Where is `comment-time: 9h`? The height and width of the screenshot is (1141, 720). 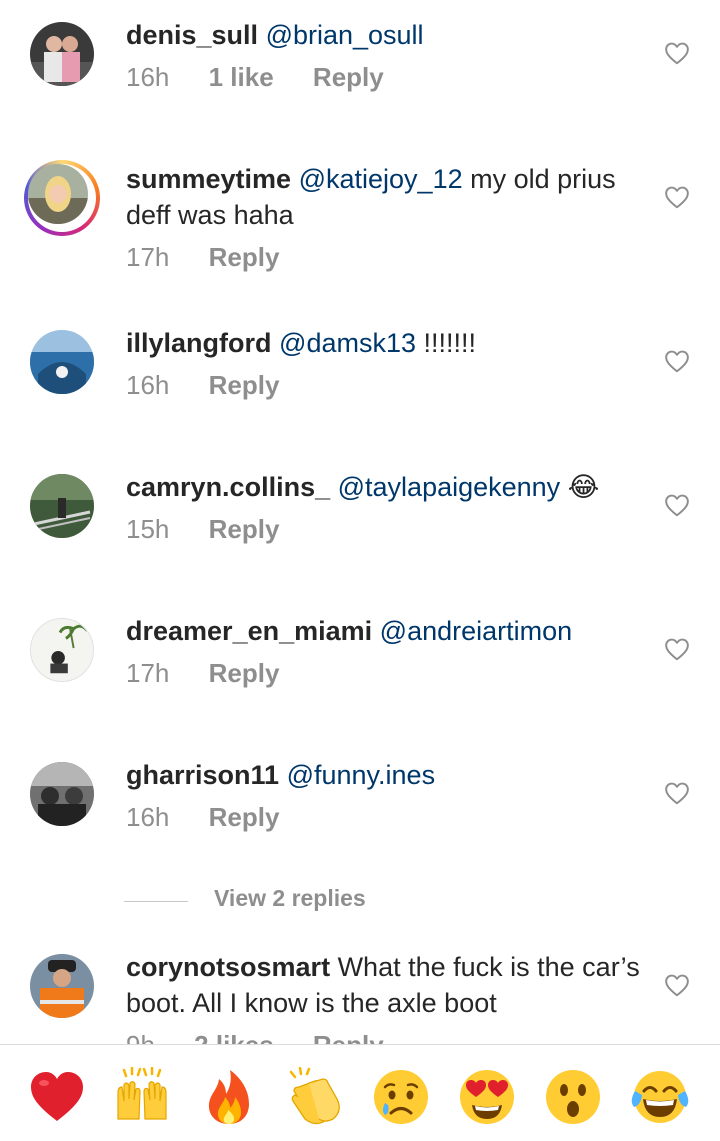 comment-time: 9h is located at coordinates (140, 1037).